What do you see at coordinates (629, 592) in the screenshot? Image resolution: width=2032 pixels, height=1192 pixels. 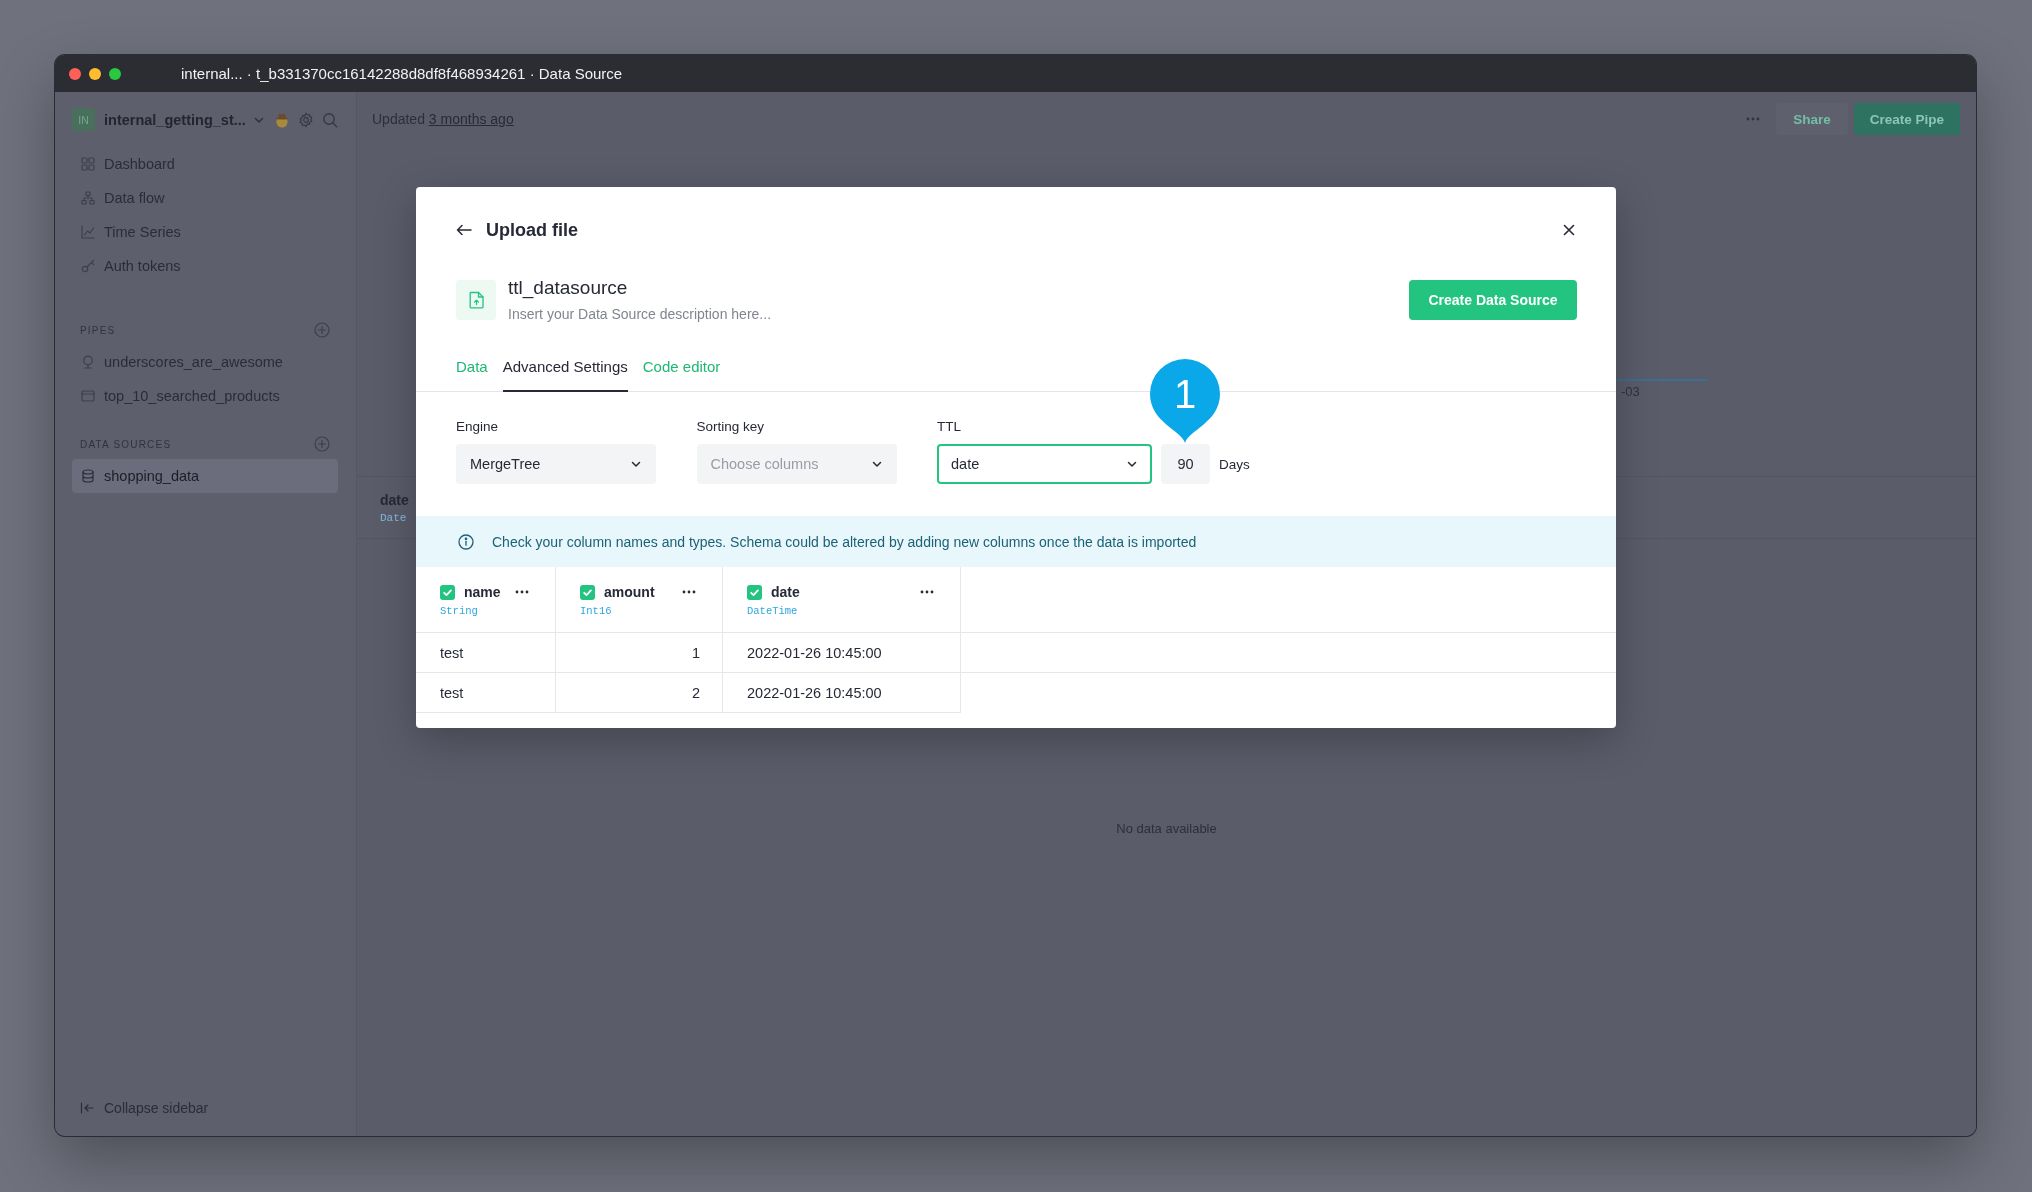 I see `column-name: amount` at bounding box center [629, 592].